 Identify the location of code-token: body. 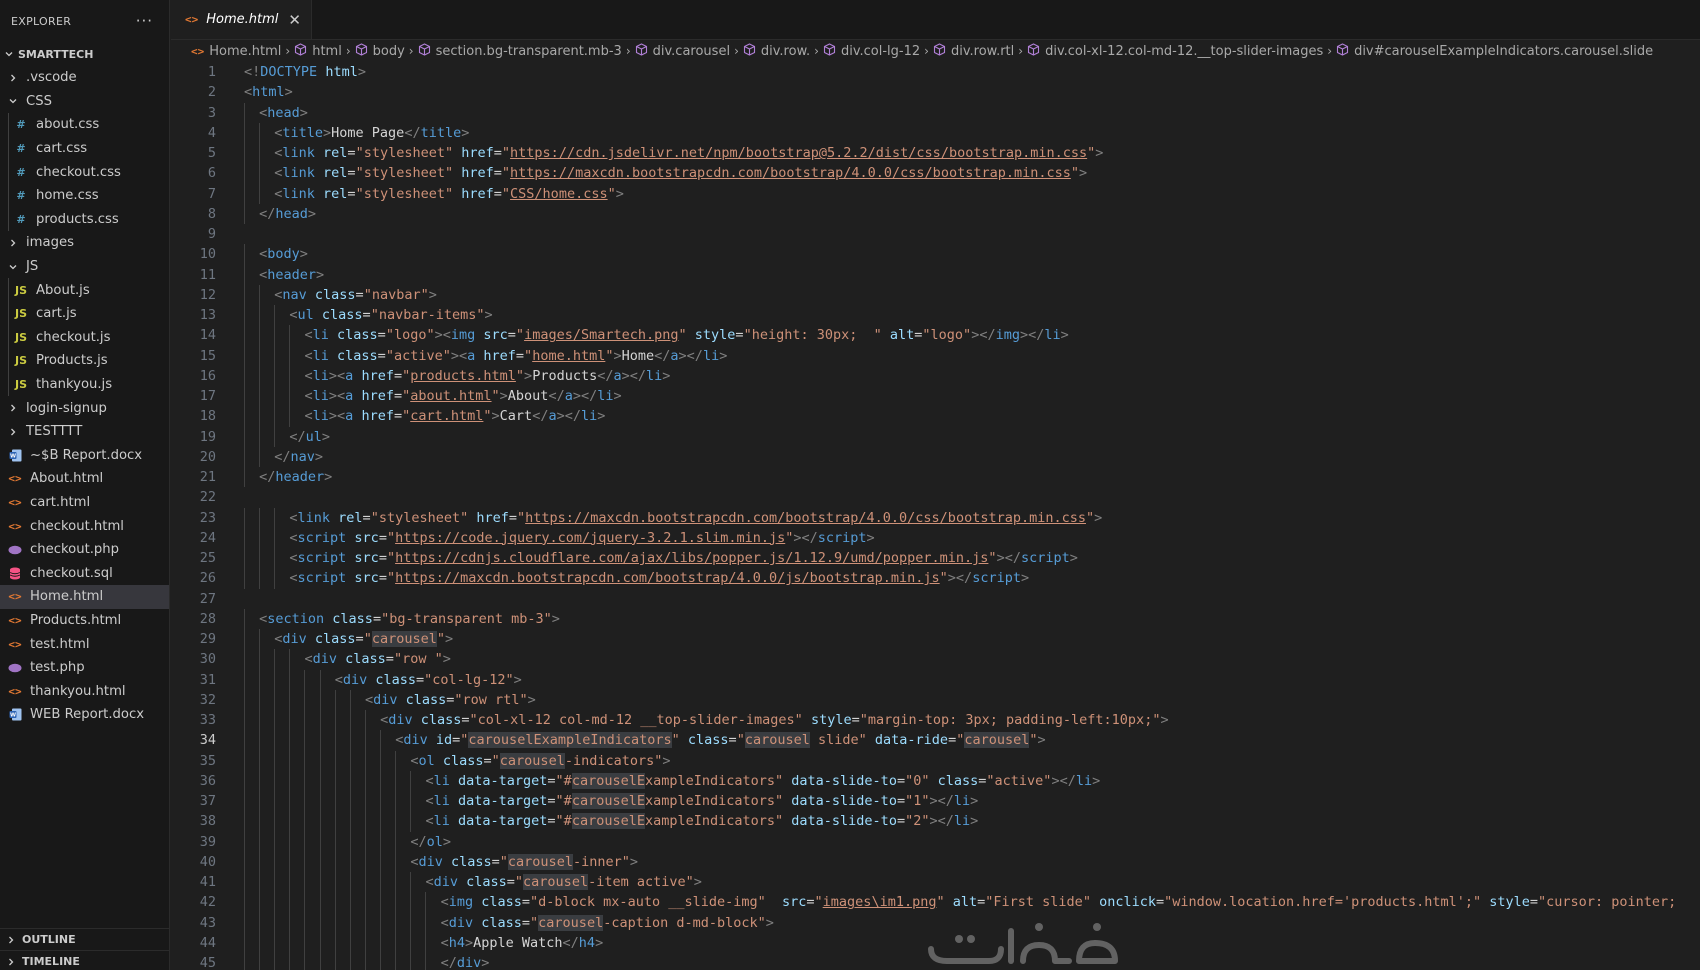
(283, 254).